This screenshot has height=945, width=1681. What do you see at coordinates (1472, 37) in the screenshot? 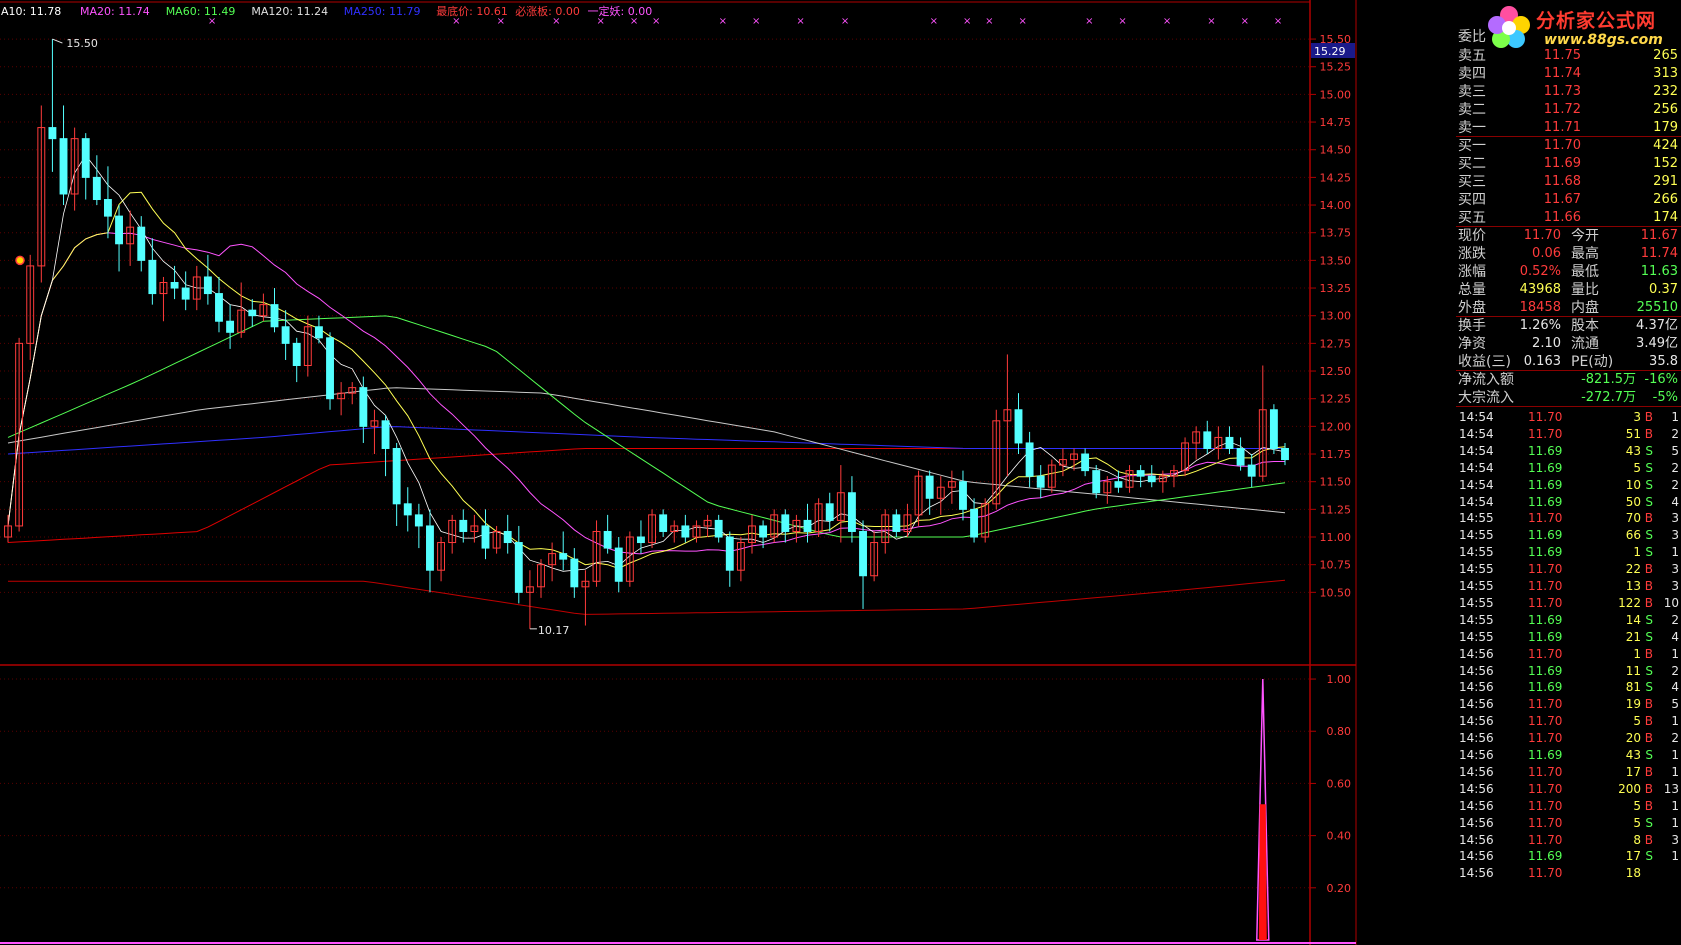
I see `weibi-label: 委比` at bounding box center [1472, 37].